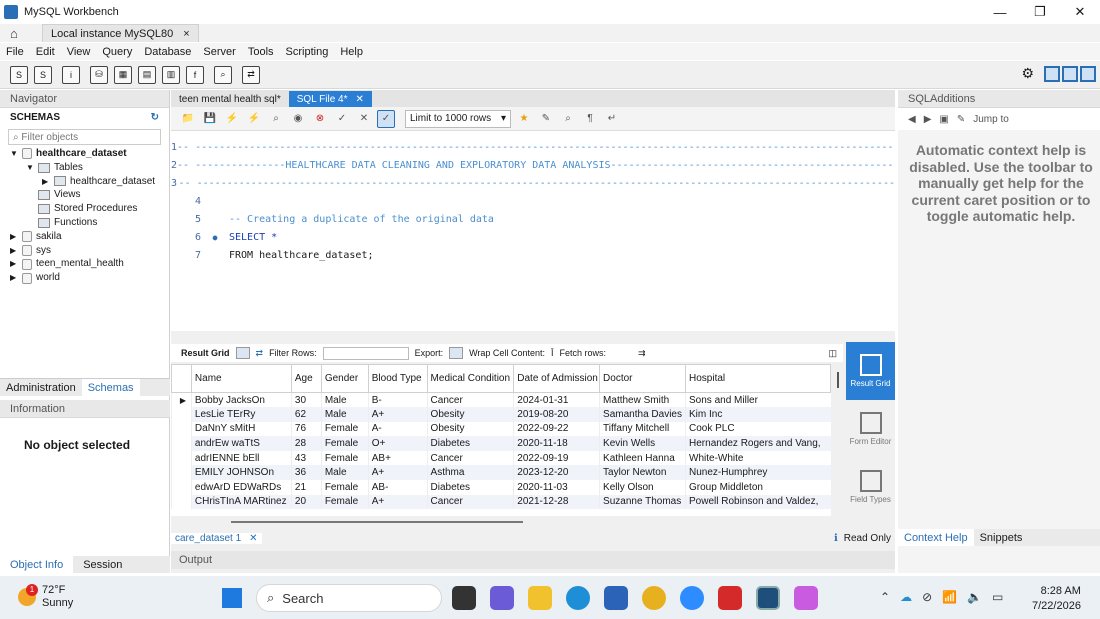 This screenshot has width=1100, height=619. Describe the element at coordinates (949, 597) in the screenshot. I see `wifi-icon: 📶` at that location.